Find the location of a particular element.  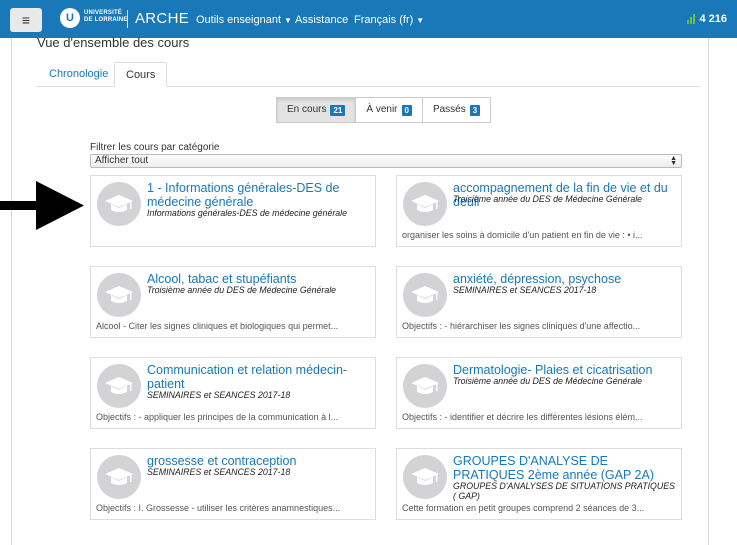

page-right-border is located at coordinates (708, 291).